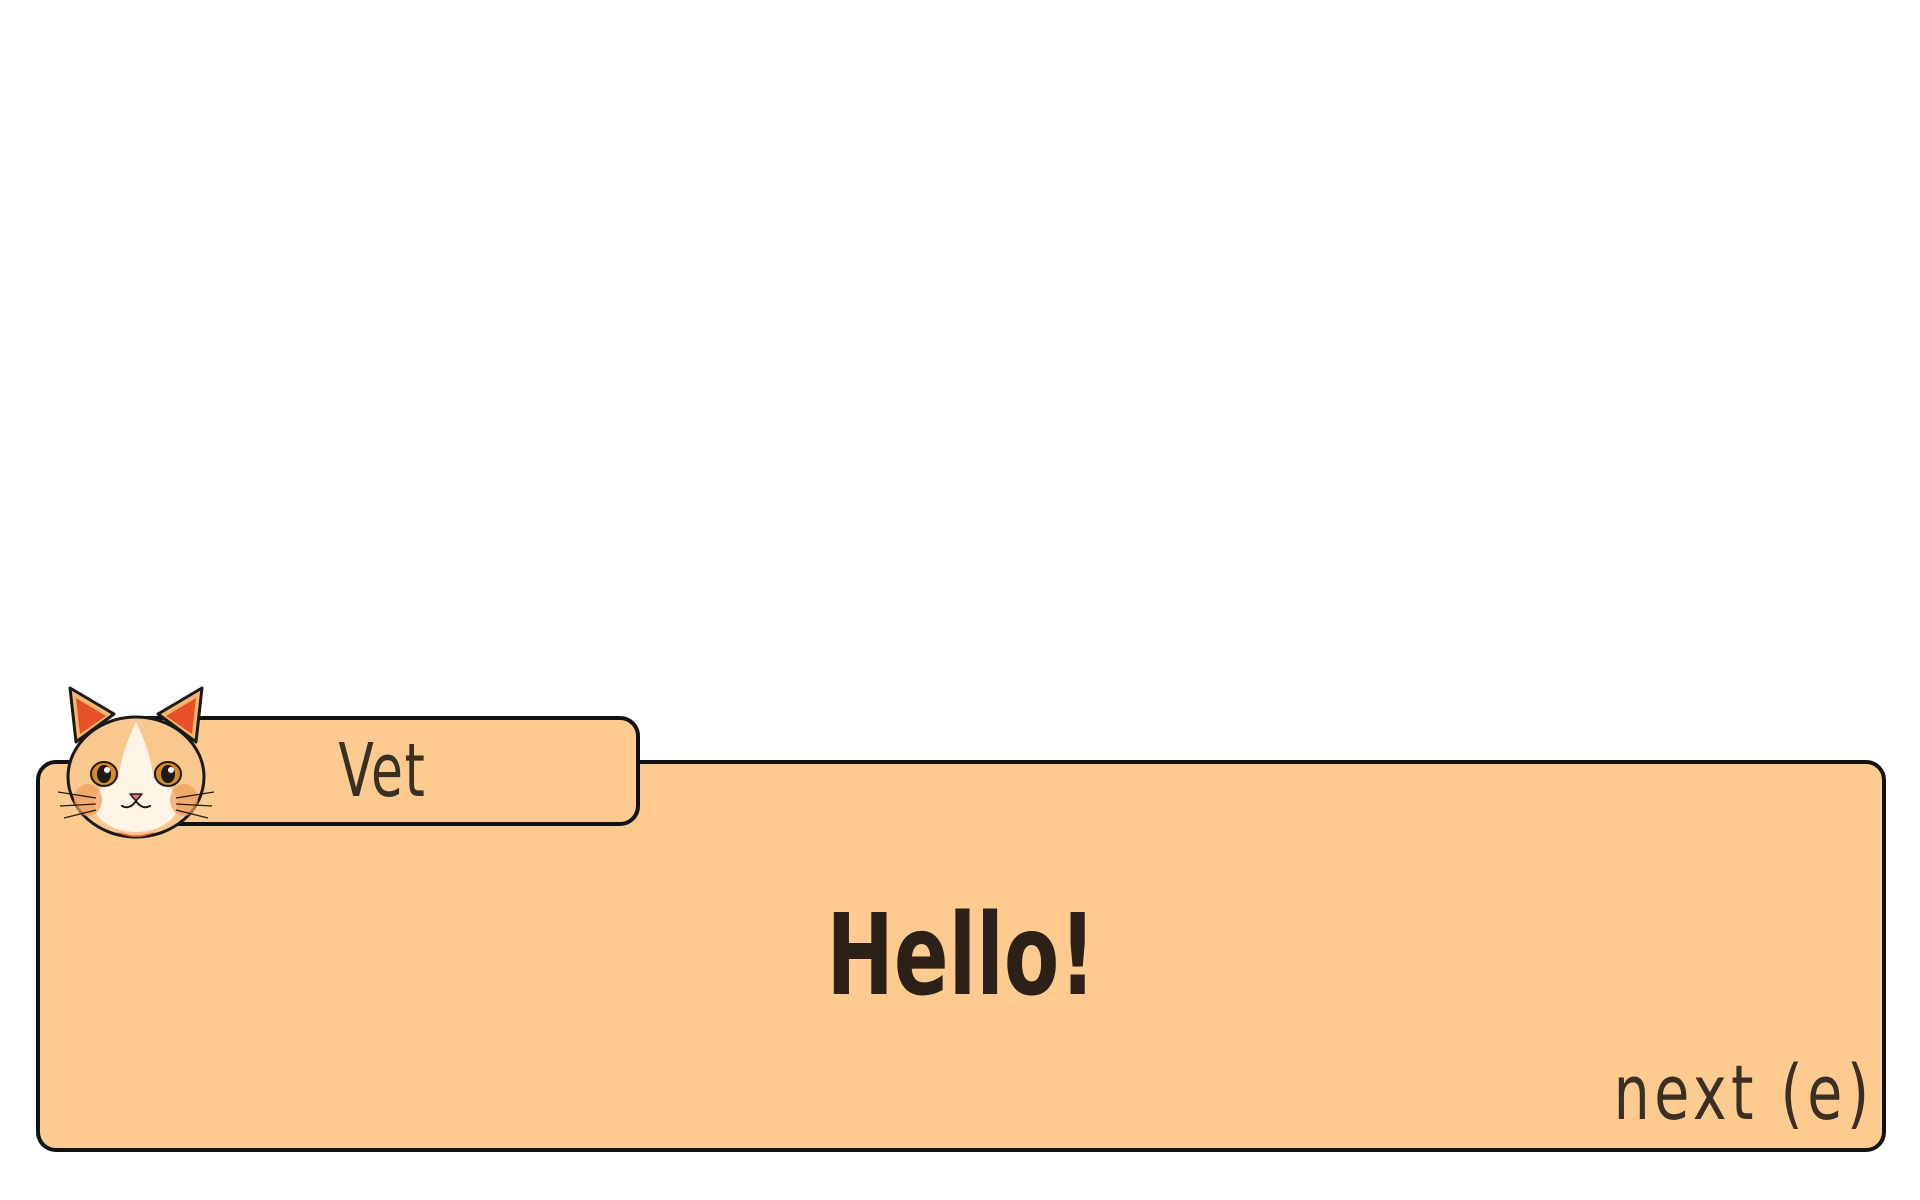  I want to click on next-button: next (e), so click(1700, 1092).